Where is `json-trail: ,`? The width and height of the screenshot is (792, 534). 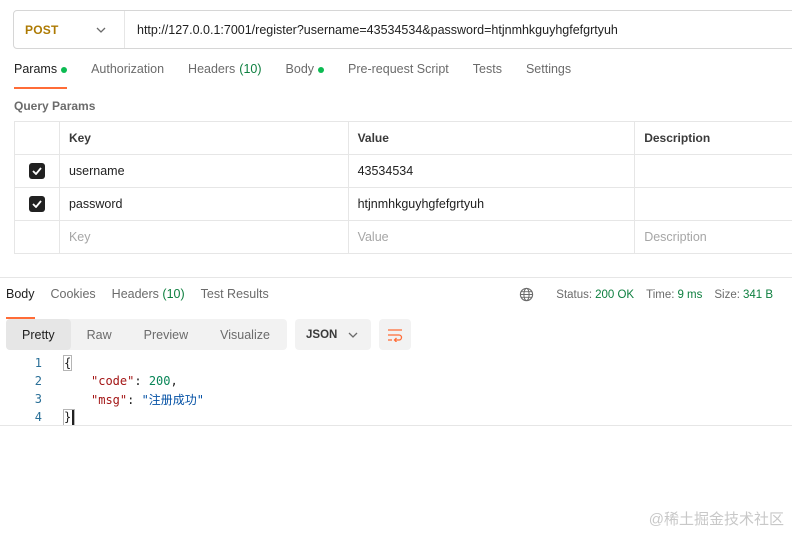 json-trail: , is located at coordinates (174, 381).